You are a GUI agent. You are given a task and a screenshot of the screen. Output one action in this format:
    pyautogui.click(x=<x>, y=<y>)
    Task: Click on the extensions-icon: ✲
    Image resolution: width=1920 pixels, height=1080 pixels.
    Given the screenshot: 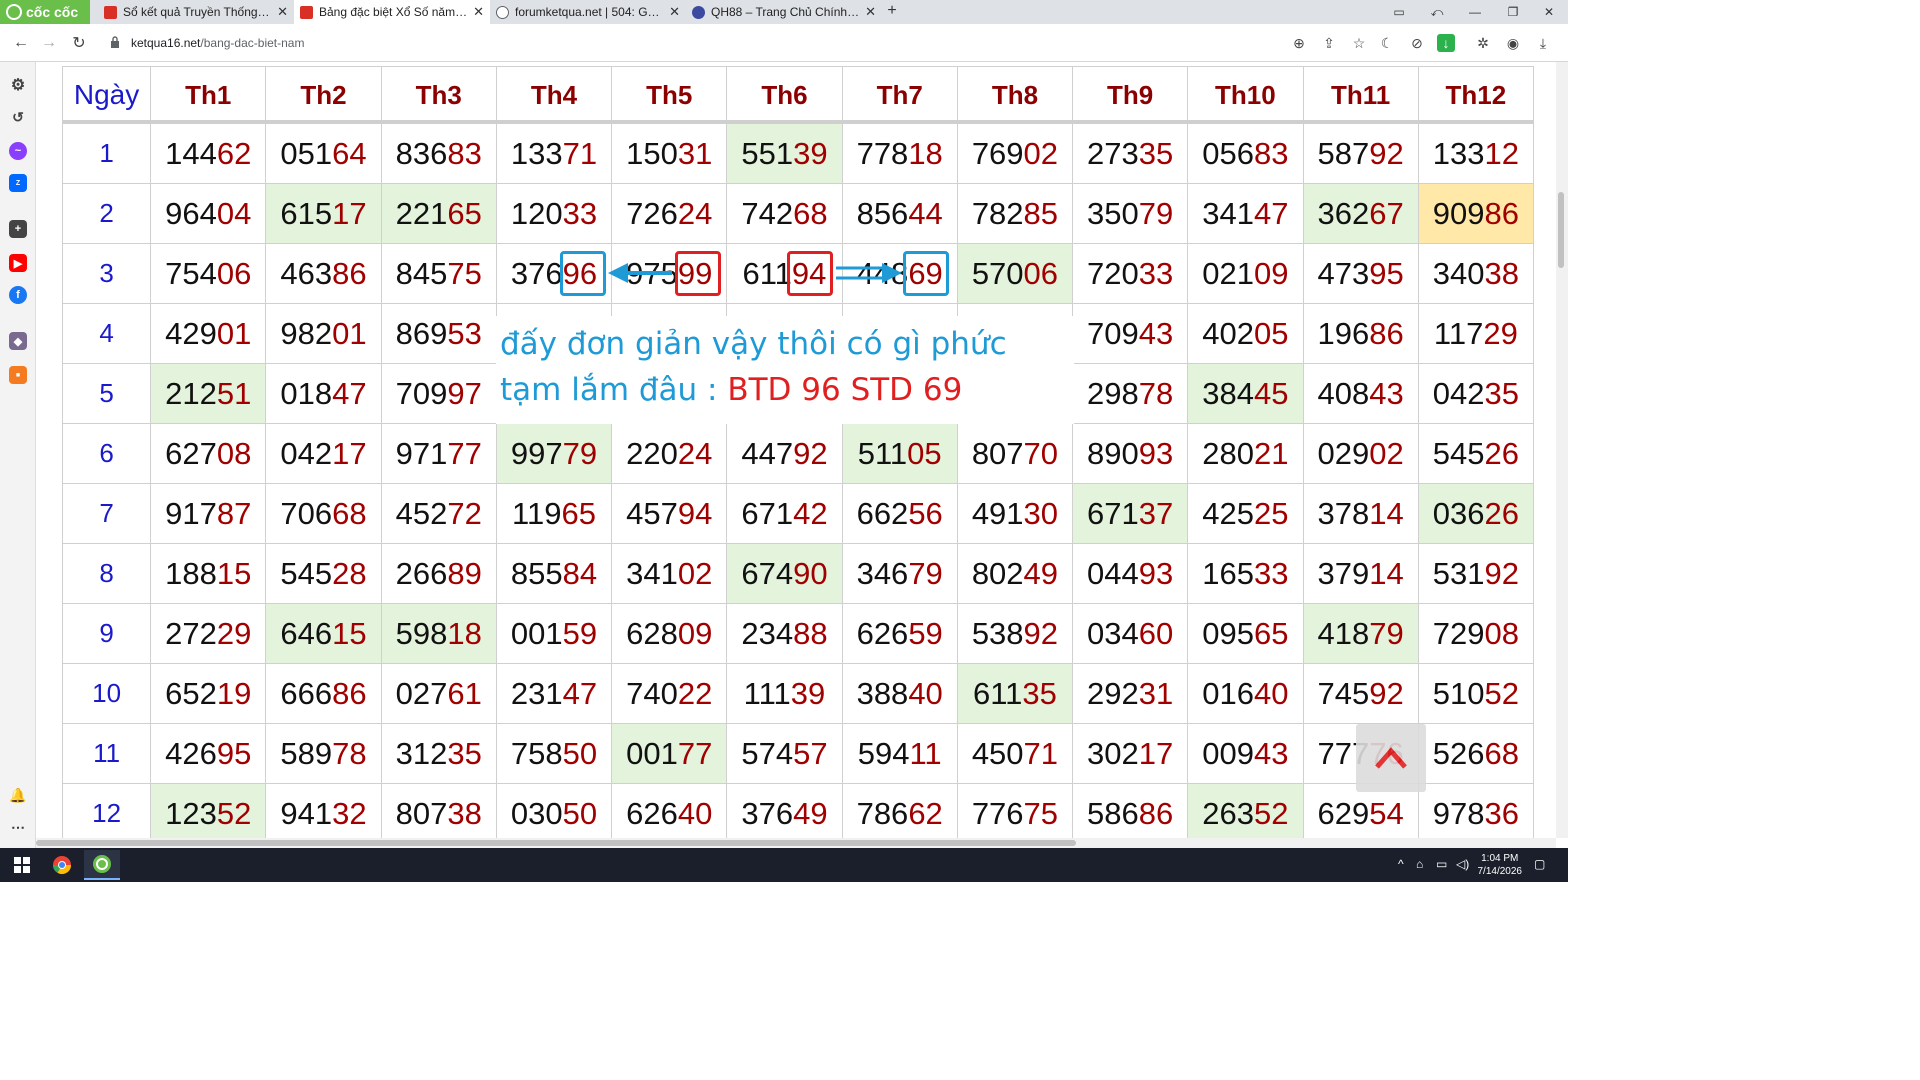 What is the action you would take?
    pyautogui.click(x=1483, y=43)
    